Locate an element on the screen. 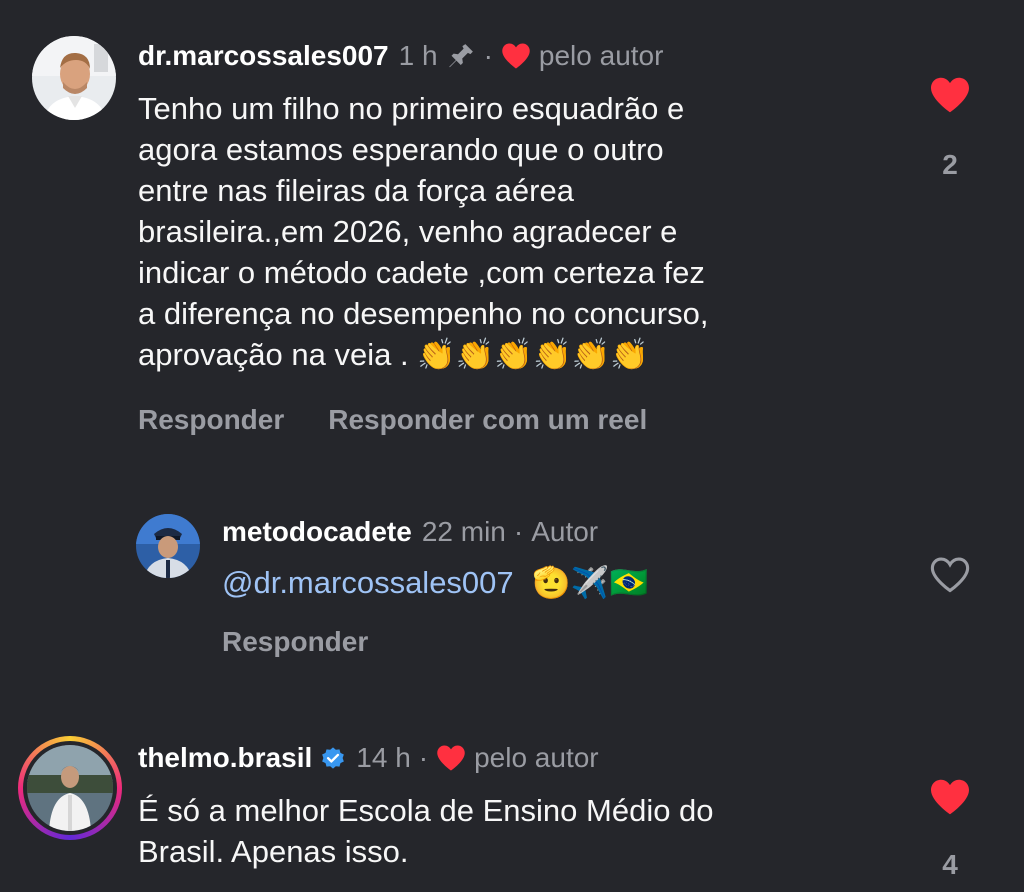 The image size is (1024, 892). comment-line: a diferença no desempenho no concurso, is located at coordinates (423, 313).